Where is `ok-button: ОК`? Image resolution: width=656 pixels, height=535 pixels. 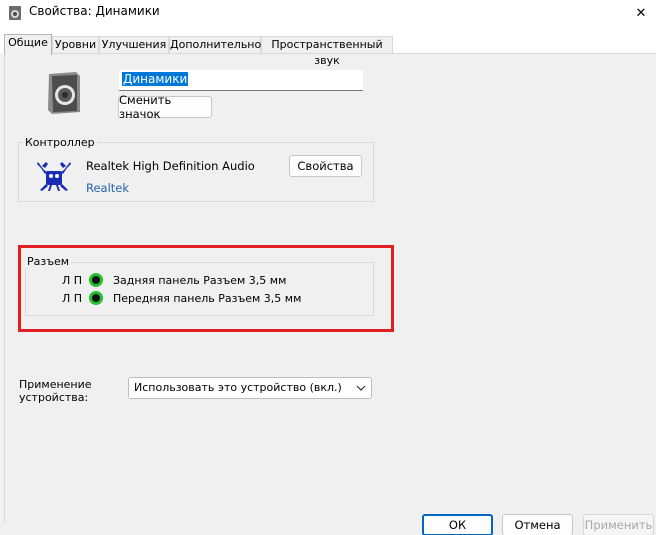
ok-button: ОК is located at coordinates (457, 524).